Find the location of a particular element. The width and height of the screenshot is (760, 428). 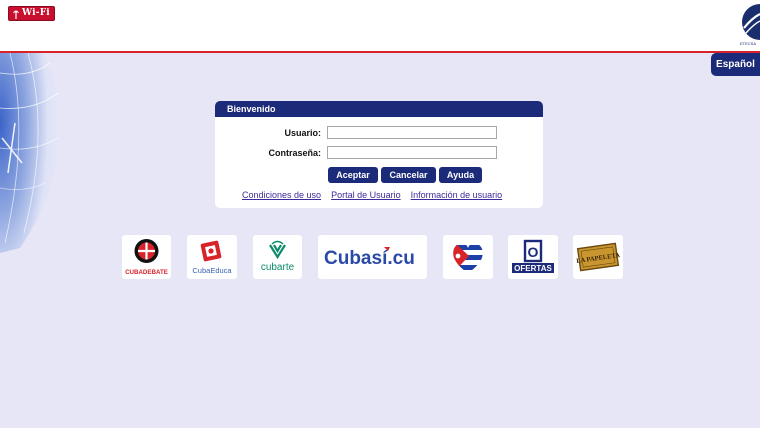

wifi-logo: Wi-Fi is located at coordinates (31, 13).